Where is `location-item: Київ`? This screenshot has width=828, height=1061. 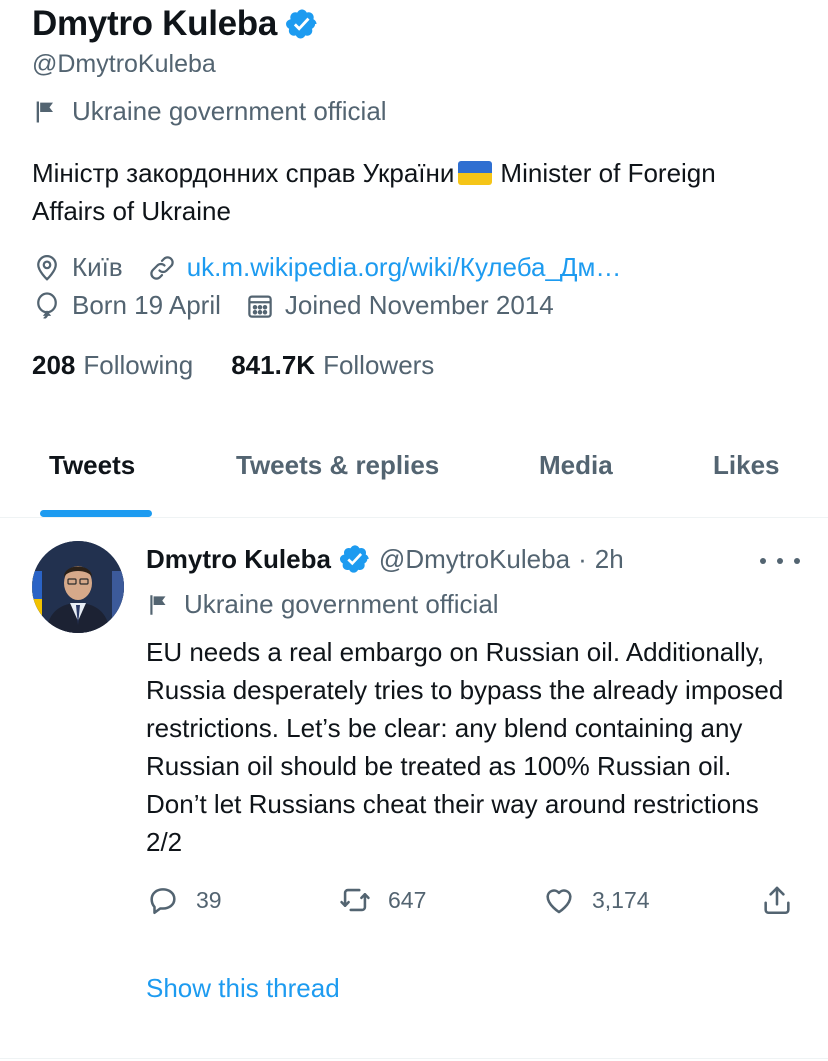
location-item: Київ is located at coordinates (77, 267).